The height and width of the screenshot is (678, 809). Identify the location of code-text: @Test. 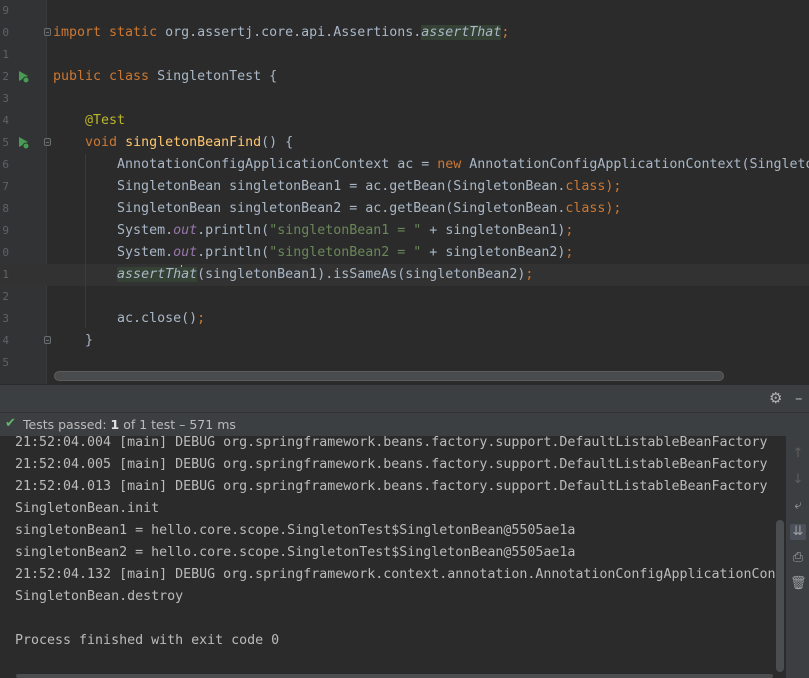
(89, 121).